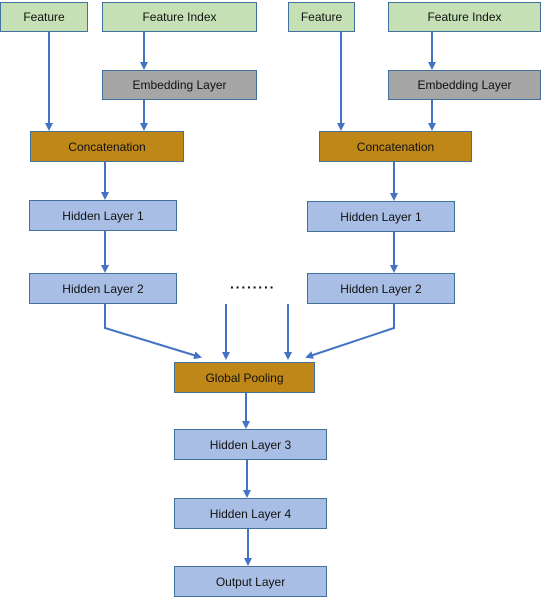  I want to click on left-embedding-layer-box: Embedding Layer, so click(179, 85).